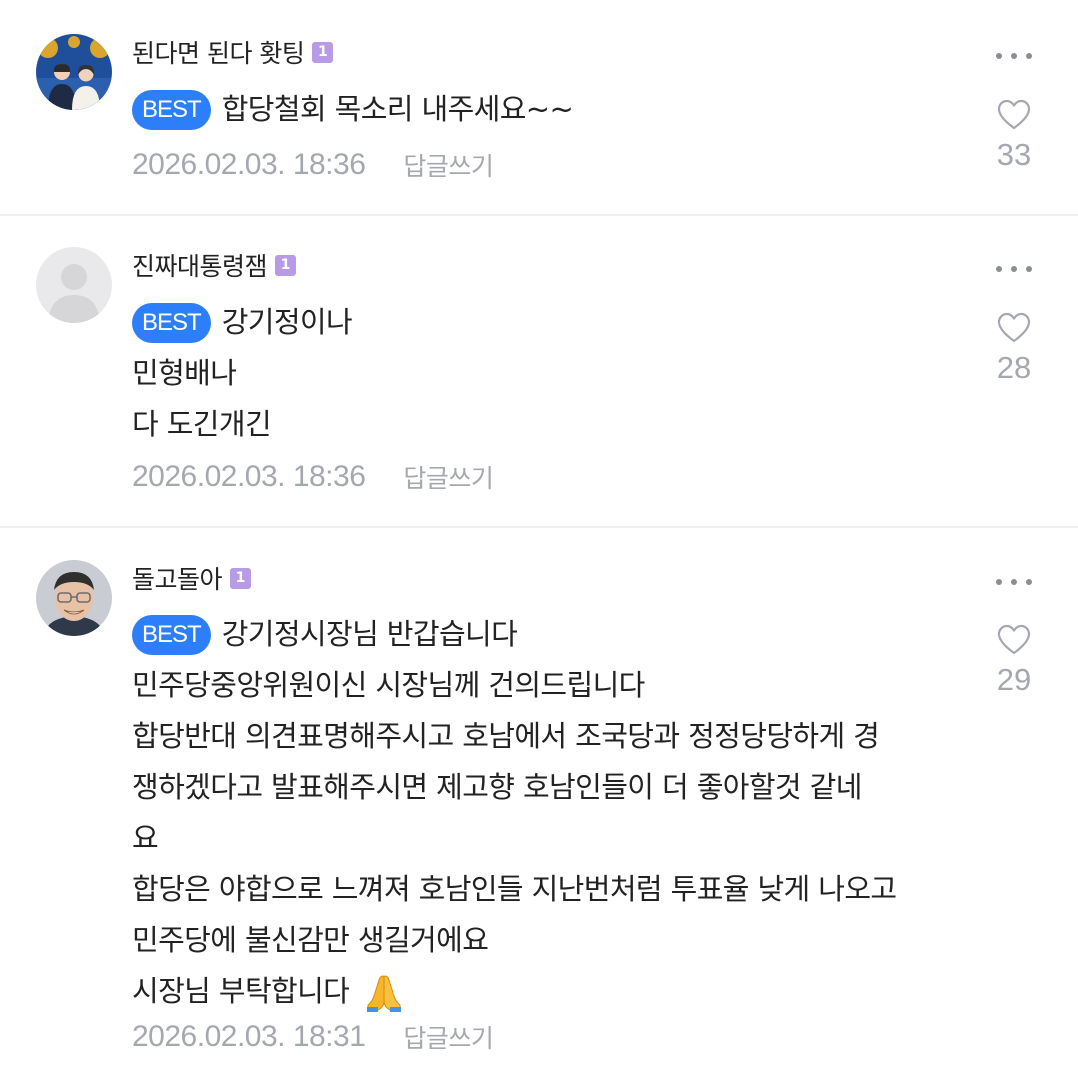 The height and width of the screenshot is (1090, 1078). Describe the element at coordinates (506, 736) in the screenshot. I see `comment-line-text: 합당반대 의견표명해주시고 호남에서 조국당과 정정당당하게 경` at that location.